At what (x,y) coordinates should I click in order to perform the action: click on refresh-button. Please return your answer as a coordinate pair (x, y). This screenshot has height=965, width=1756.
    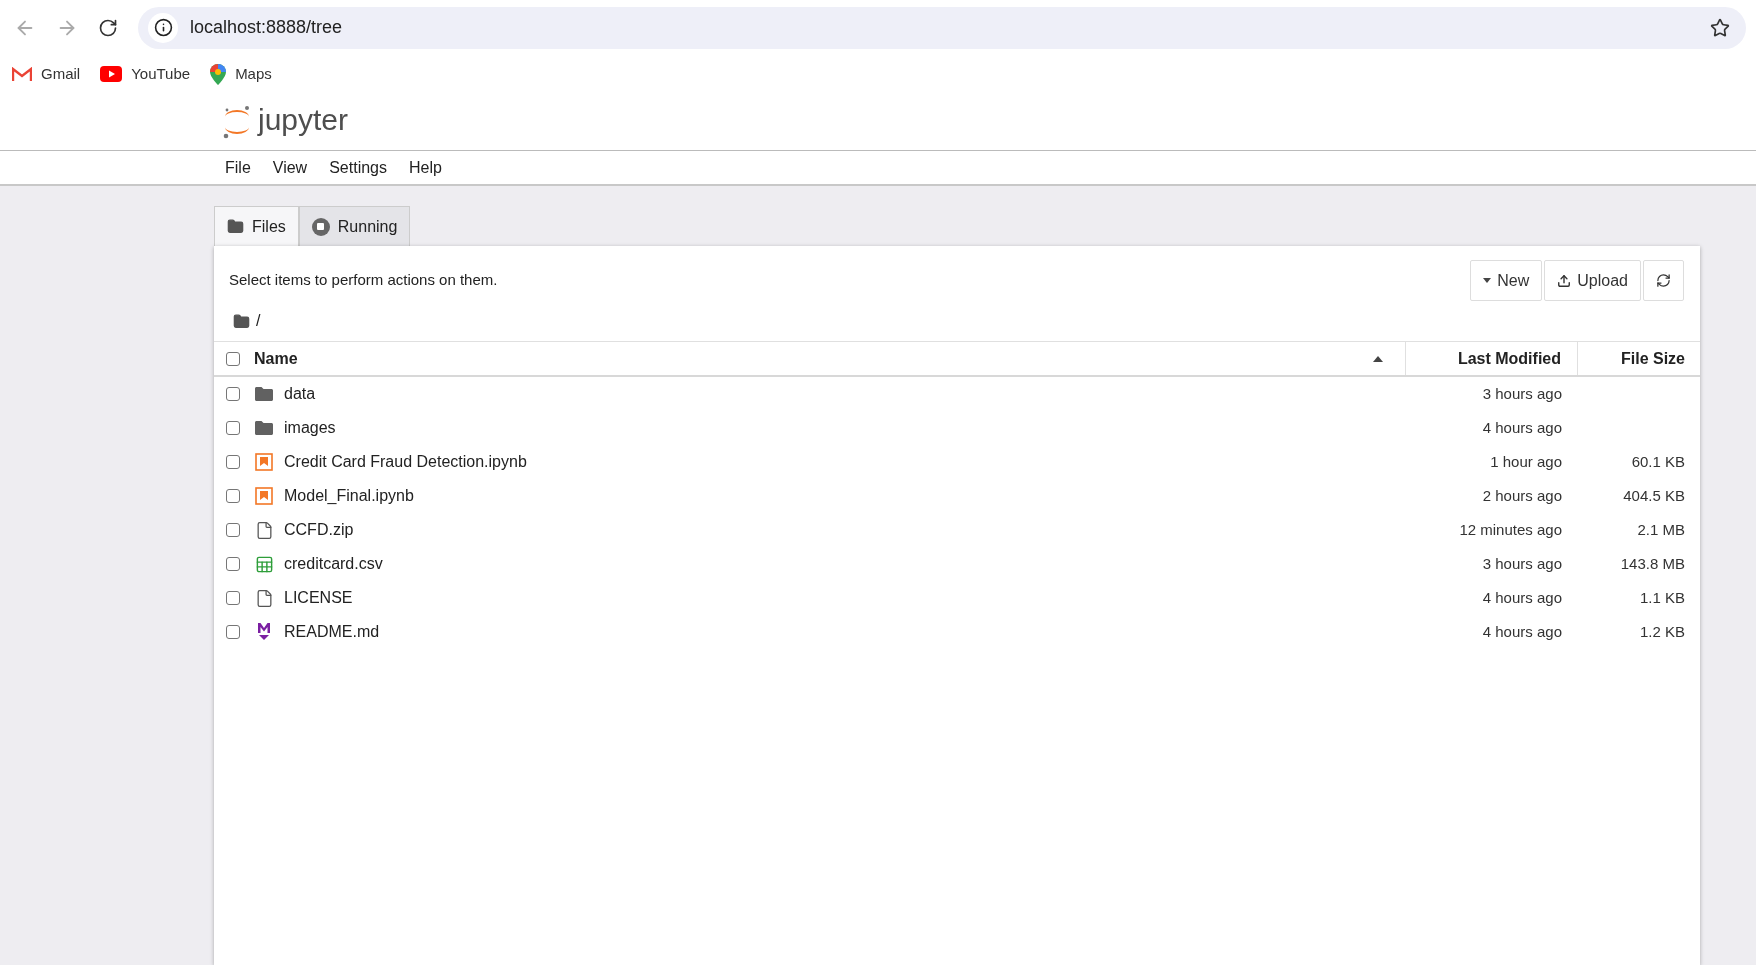
    Looking at the image, I should click on (1663, 280).